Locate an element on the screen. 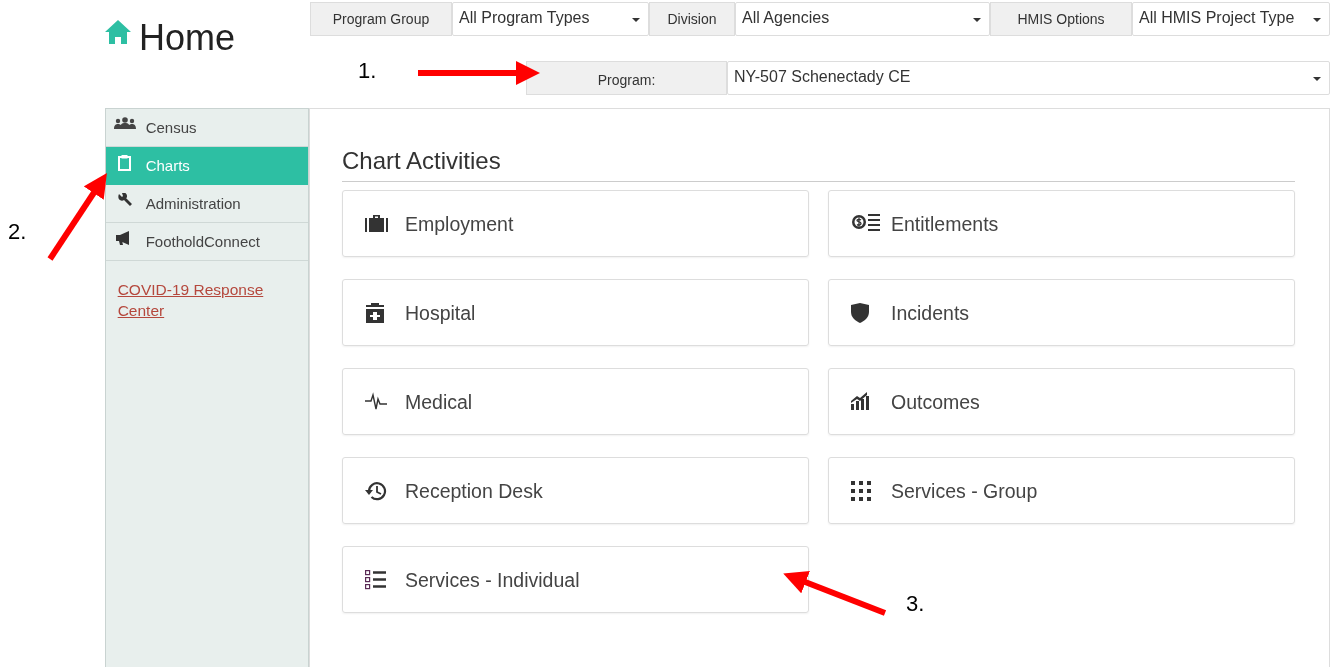  filter-label: HMIS Options is located at coordinates (1061, 19).